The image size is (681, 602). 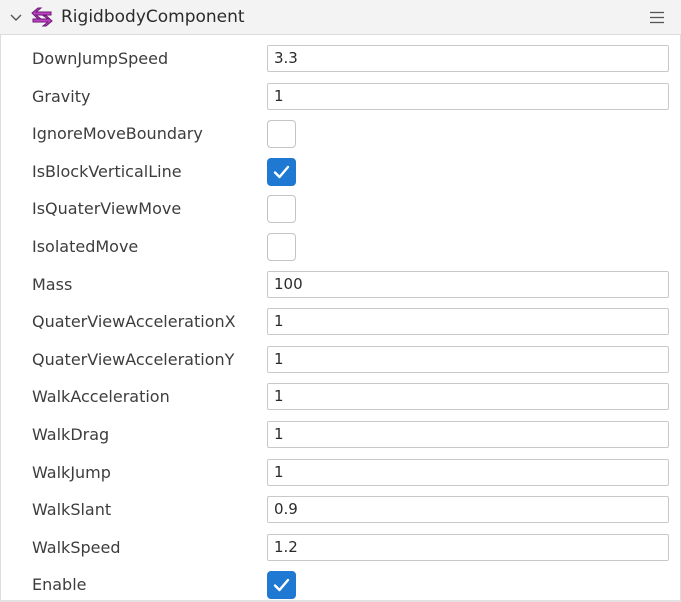 What do you see at coordinates (468, 472) in the screenshot?
I see `walk-jump-input: 1` at bounding box center [468, 472].